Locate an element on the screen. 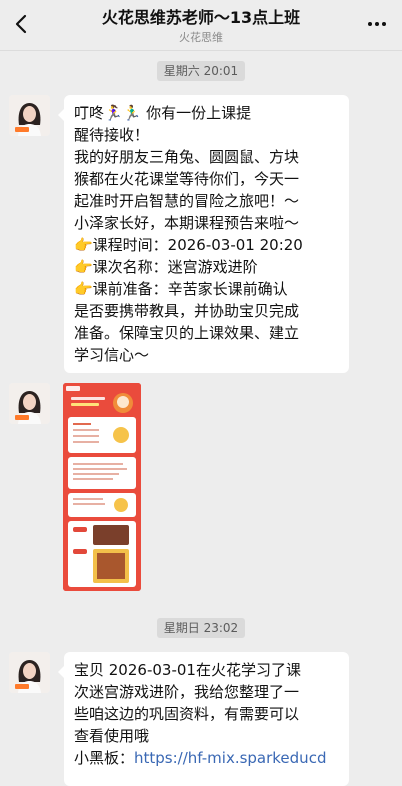 The image size is (402, 786). chat-title: 火花思维苏老师～13点上班 is located at coordinates (201, 17).